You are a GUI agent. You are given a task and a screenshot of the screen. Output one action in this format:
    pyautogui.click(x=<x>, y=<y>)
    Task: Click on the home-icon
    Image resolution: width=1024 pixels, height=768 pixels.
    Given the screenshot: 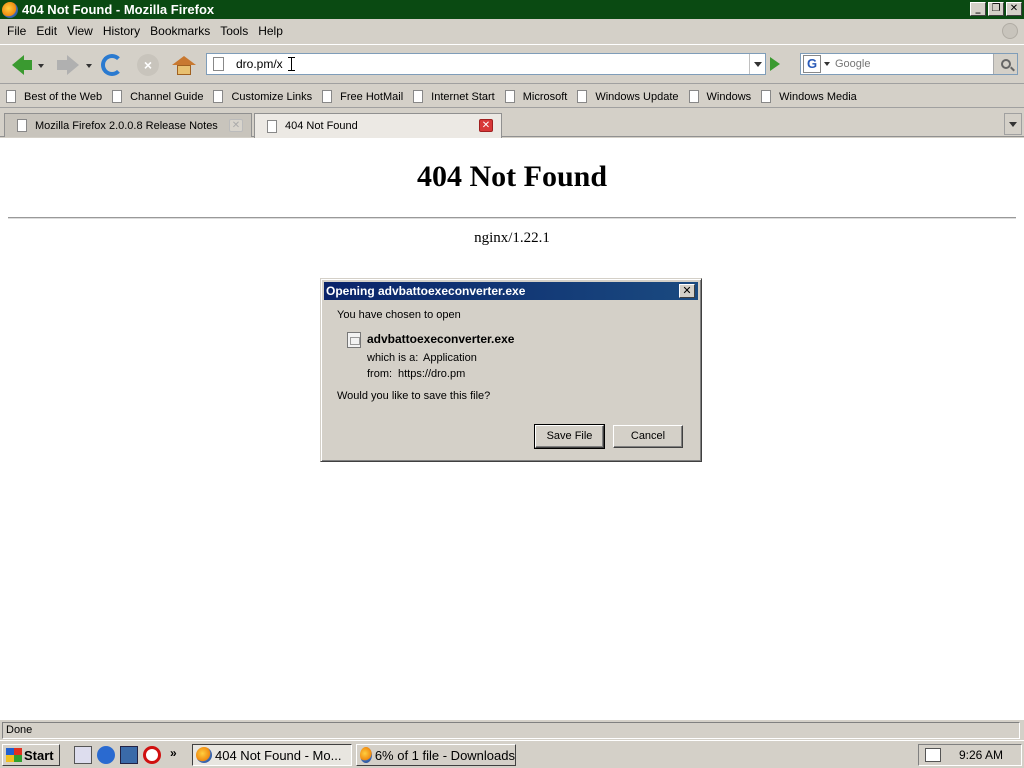 What is the action you would take?
    pyautogui.click(x=184, y=65)
    